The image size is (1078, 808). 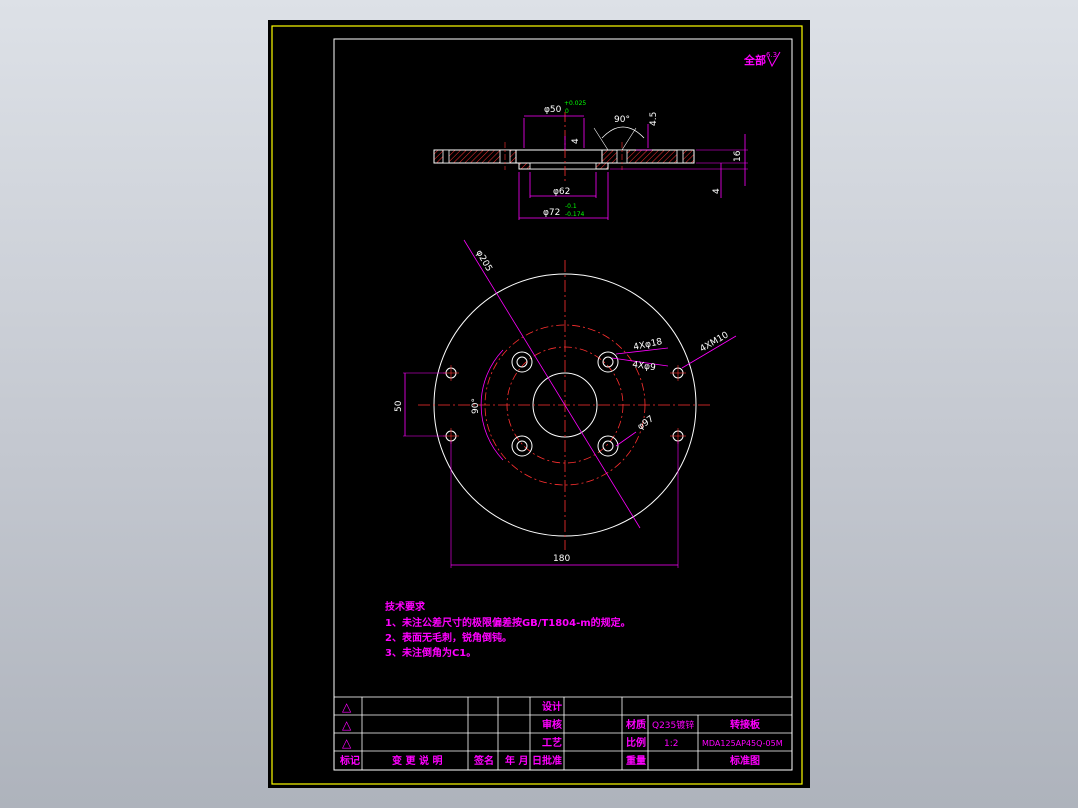 I want to click on dim-d72-tol-upper: -0.1, so click(x=571, y=206).